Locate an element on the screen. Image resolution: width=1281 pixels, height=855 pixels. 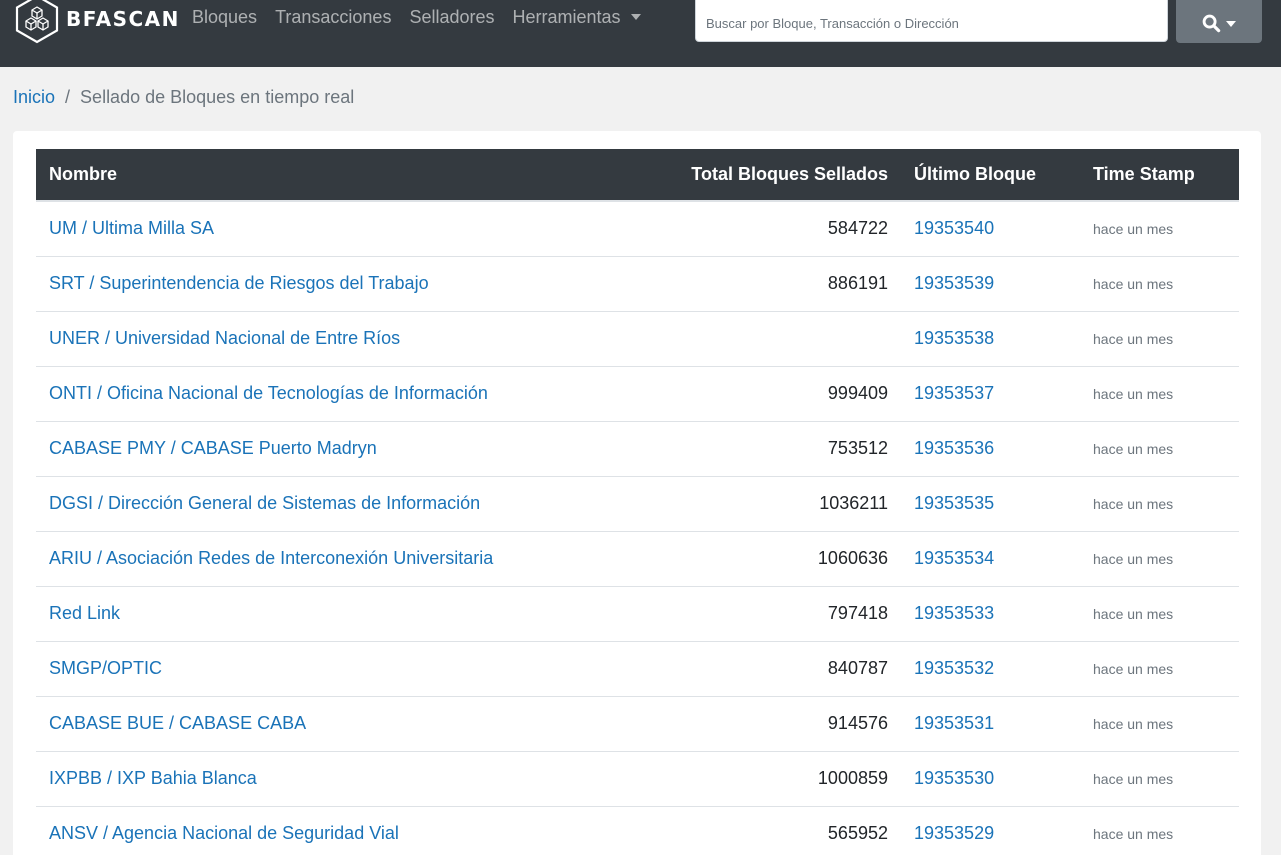
total-blocks: 840787 is located at coordinates (729, 669).